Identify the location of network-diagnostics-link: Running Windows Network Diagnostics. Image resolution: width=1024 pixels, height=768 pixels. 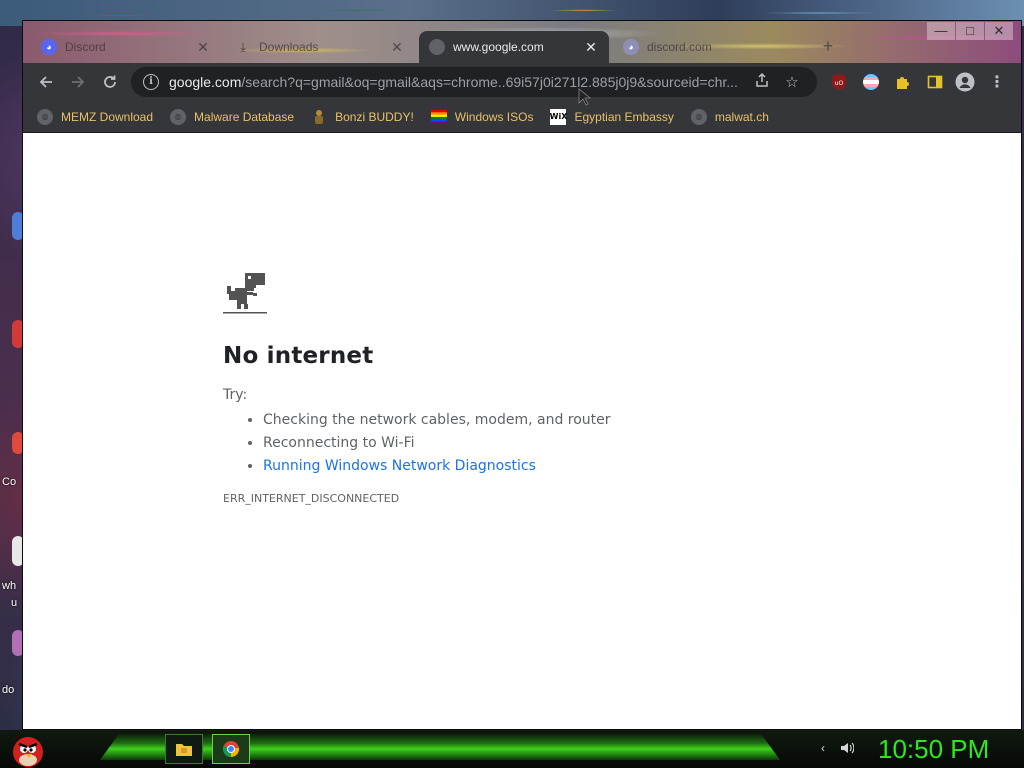
(399, 466).